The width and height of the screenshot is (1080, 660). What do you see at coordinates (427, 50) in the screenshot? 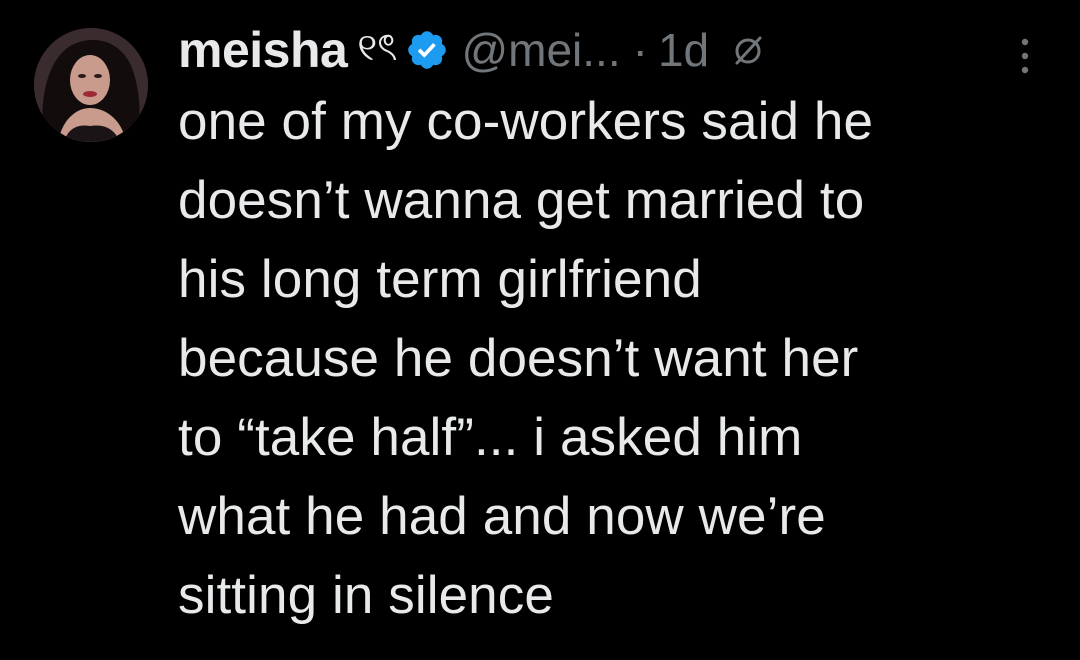
I see `verified-badge-icon` at bounding box center [427, 50].